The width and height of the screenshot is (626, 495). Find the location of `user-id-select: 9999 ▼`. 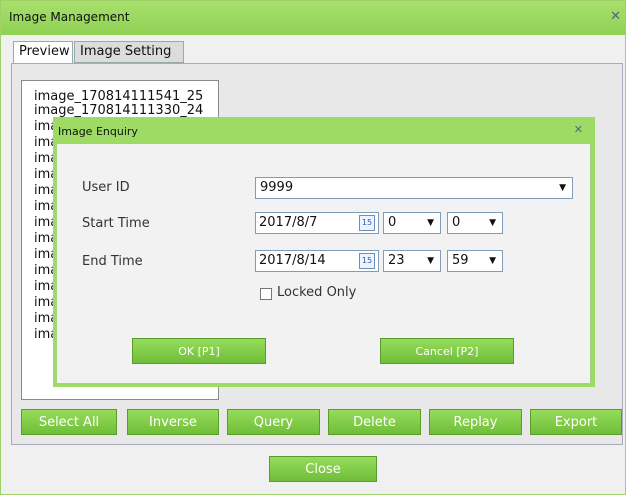

user-id-select: 9999 ▼ is located at coordinates (414, 188).